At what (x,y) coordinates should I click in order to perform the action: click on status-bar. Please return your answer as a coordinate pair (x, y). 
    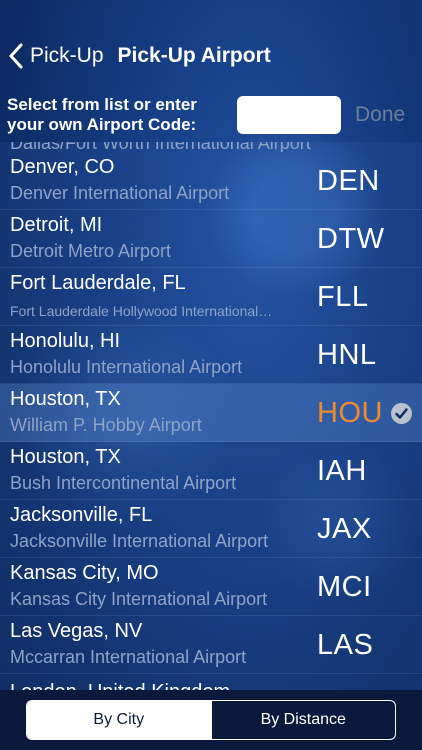
    Looking at the image, I should click on (211, 14).